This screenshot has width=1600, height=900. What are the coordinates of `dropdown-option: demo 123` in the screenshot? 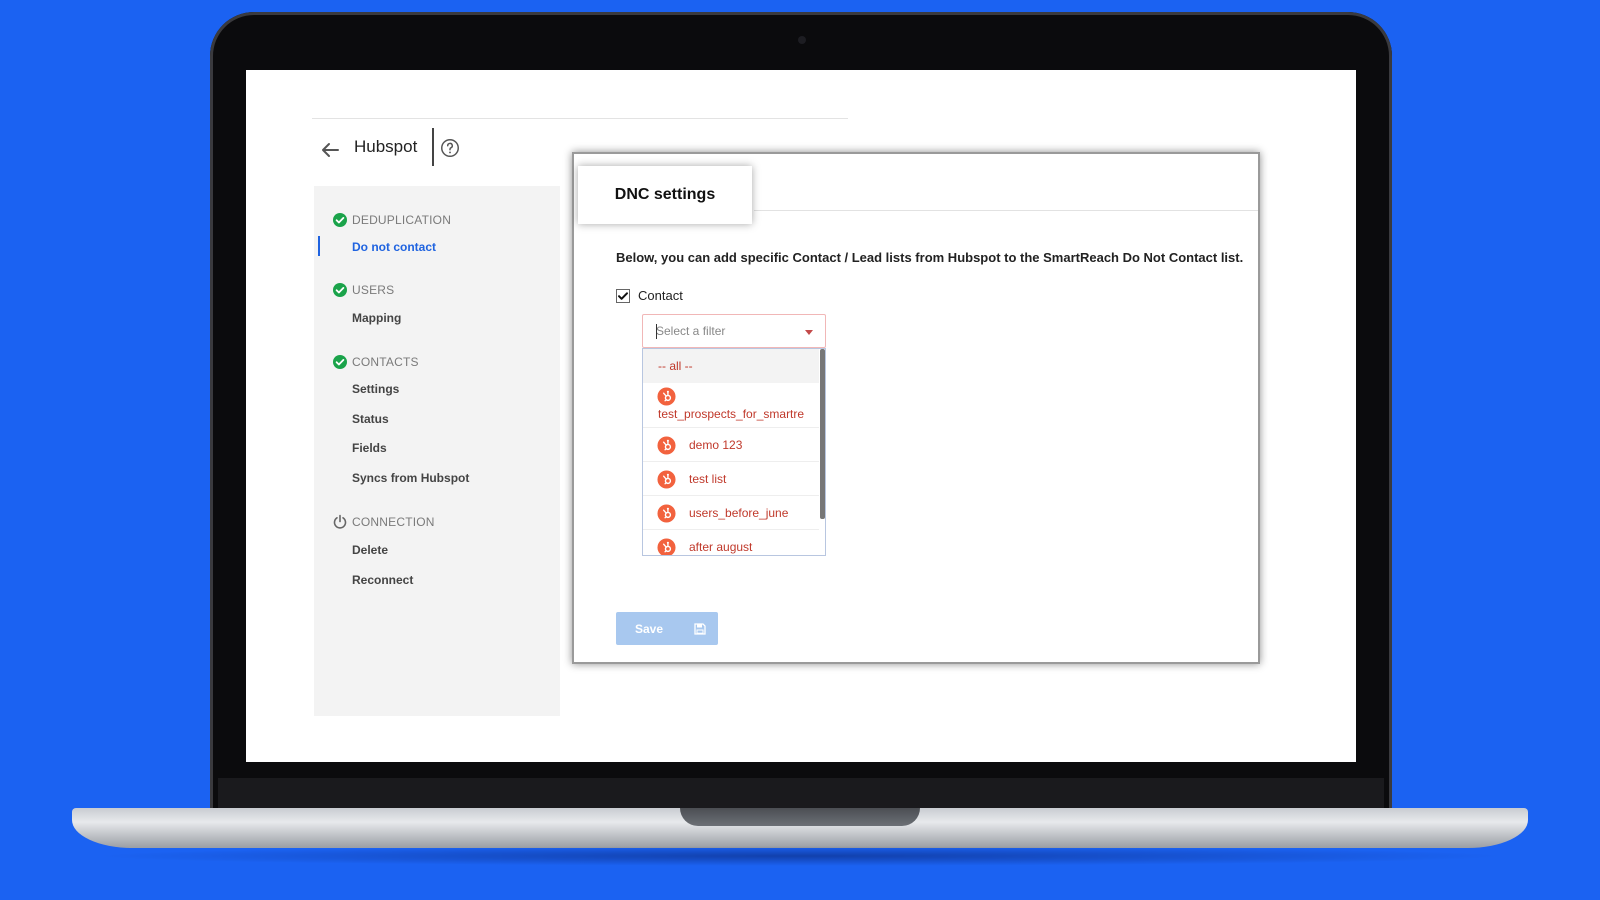 It's located at (731, 445).